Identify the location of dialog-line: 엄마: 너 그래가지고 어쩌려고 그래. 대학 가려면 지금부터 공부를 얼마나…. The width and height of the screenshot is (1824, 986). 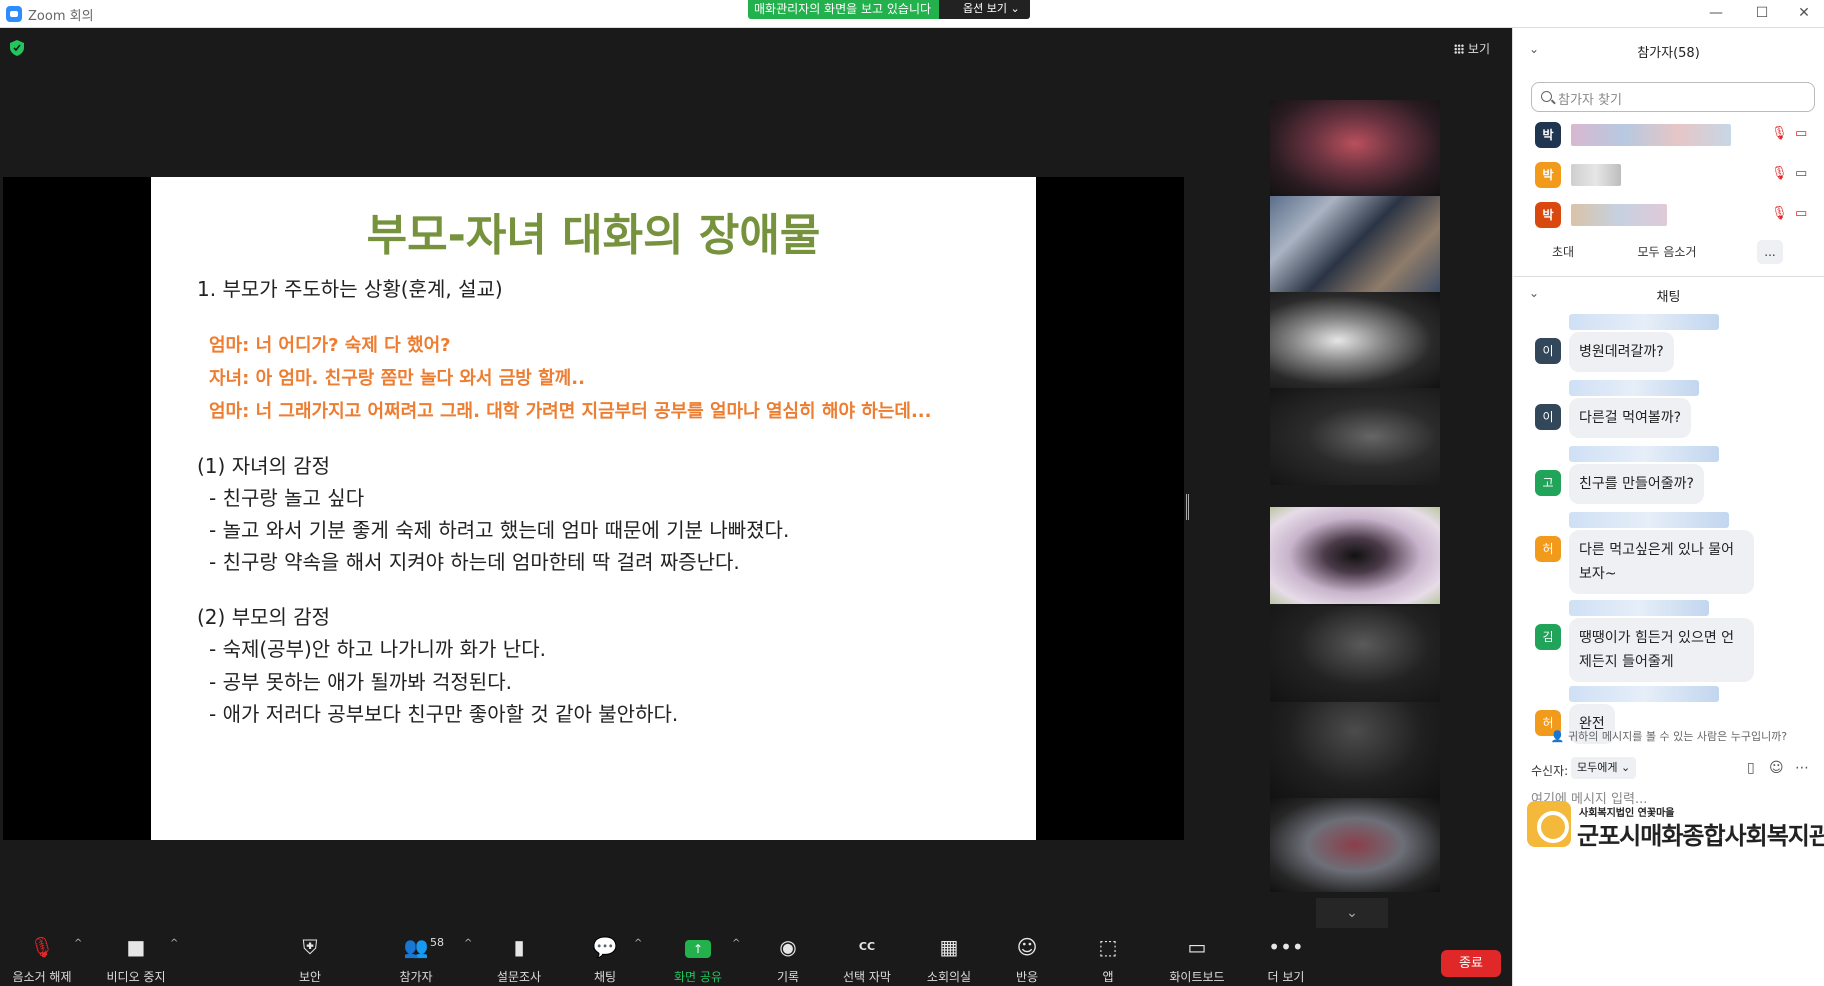
(570, 411).